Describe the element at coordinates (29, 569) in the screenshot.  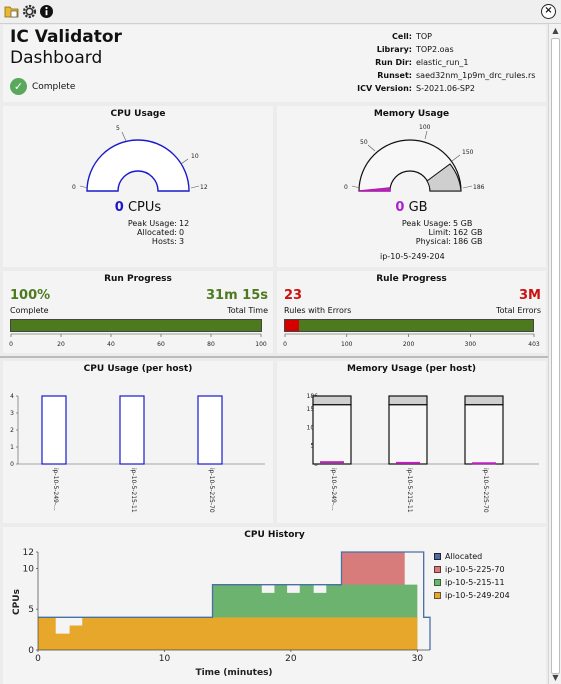
I see `y-tick-label: 10` at that location.